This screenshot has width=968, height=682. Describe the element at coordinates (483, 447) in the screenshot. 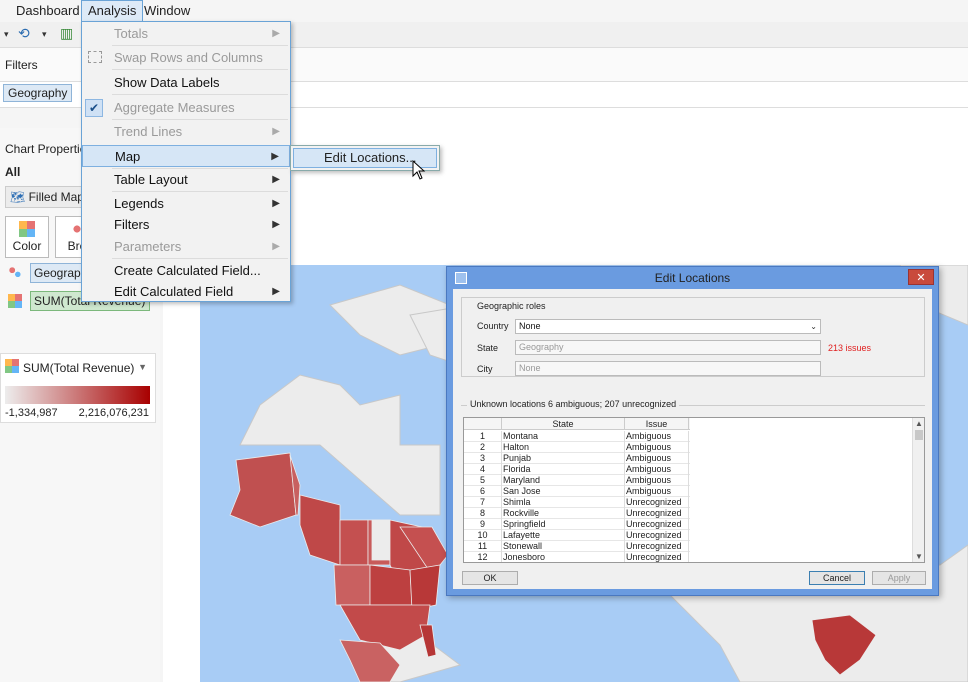

I see `row-number: 2` at that location.